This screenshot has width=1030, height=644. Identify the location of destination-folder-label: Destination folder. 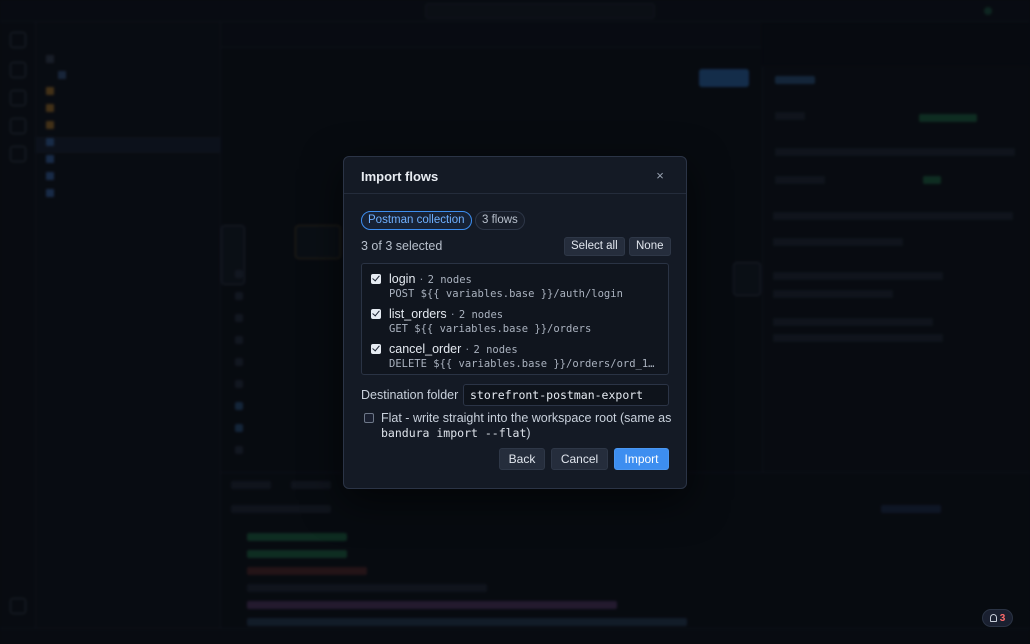
(410, 395).